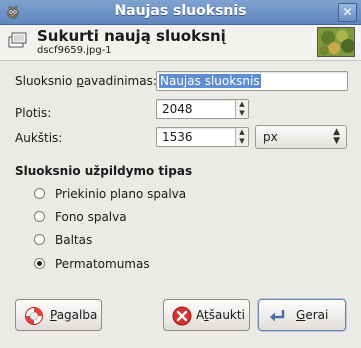 The height and width of the screenshot is (348, 361). What do you see at coordinates (131, 36) in the screenshot?
I see `dialog-heading: Sukurti naują sluoksnį` at bounding box center [131, 36].